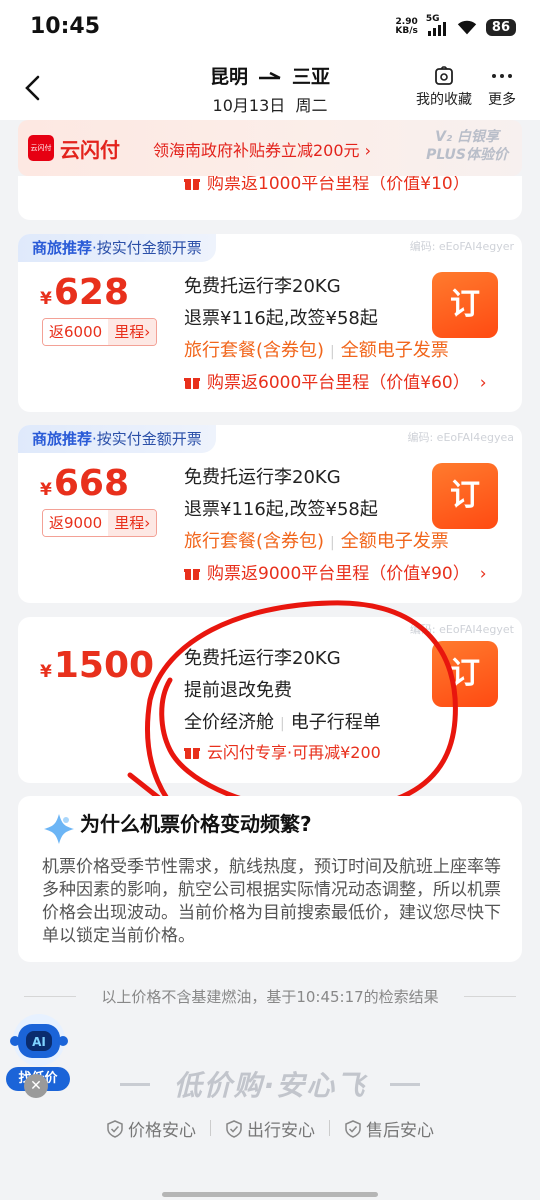  What do you see at coordinates (196, 824) in the screenshot?
I see `info-title: 为什么机票价格变动频繁?` at bounding box center [196, 824].